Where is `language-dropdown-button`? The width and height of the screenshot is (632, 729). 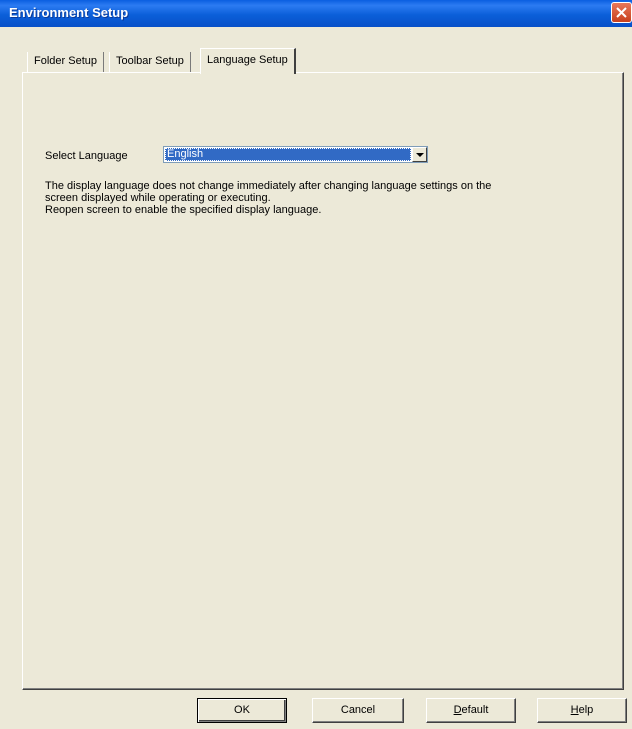 language-dropdown-button is located at coordinates (419, 154).